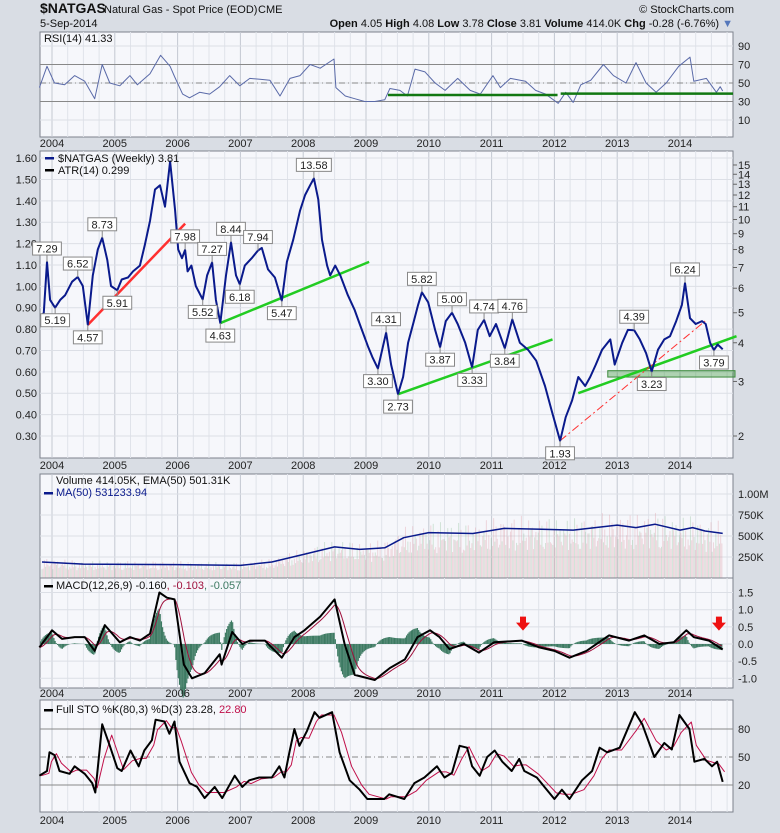 The image size is (780, 833). What do you see at coordinates (554, 144) in the screenshot?
I see `year-label: 2012` at bounding box center [554, 144].